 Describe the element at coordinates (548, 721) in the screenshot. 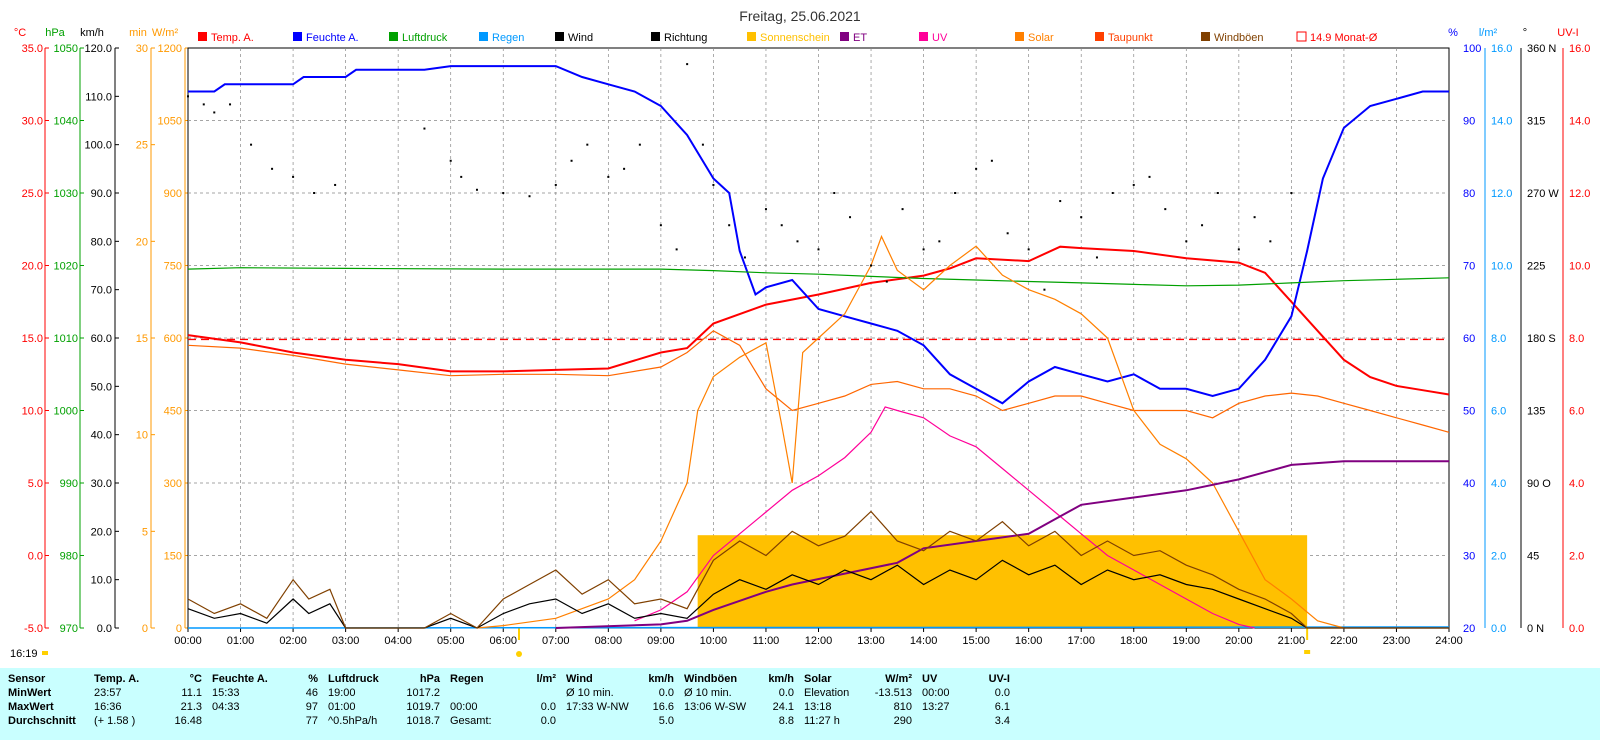

I see `stats-avg-value: 0.0` at that location.